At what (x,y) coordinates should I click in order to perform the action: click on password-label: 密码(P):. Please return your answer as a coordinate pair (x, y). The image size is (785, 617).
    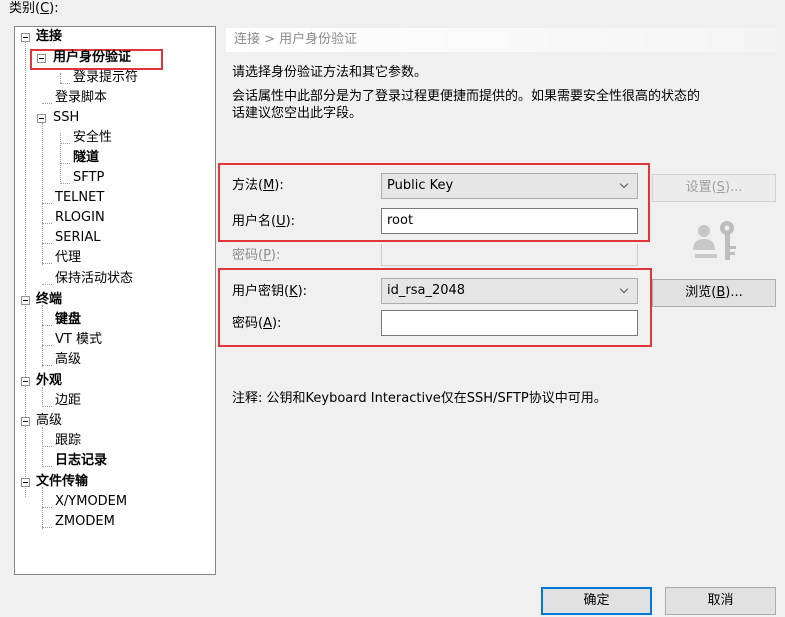
    Looking at the image, I should click on (256, 255).